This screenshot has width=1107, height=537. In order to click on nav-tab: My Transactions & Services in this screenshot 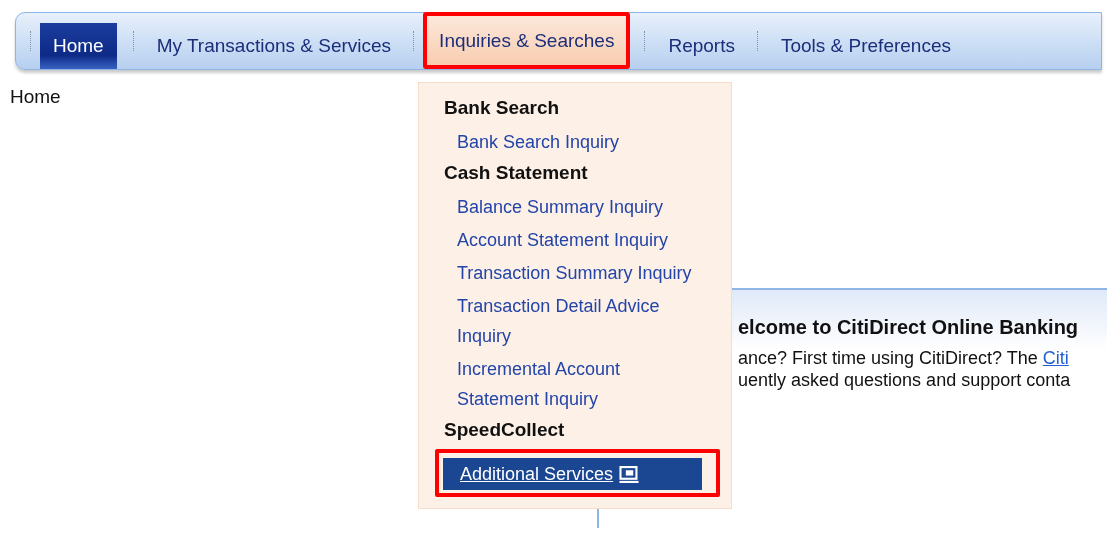, I will do `click(274, 46)`.